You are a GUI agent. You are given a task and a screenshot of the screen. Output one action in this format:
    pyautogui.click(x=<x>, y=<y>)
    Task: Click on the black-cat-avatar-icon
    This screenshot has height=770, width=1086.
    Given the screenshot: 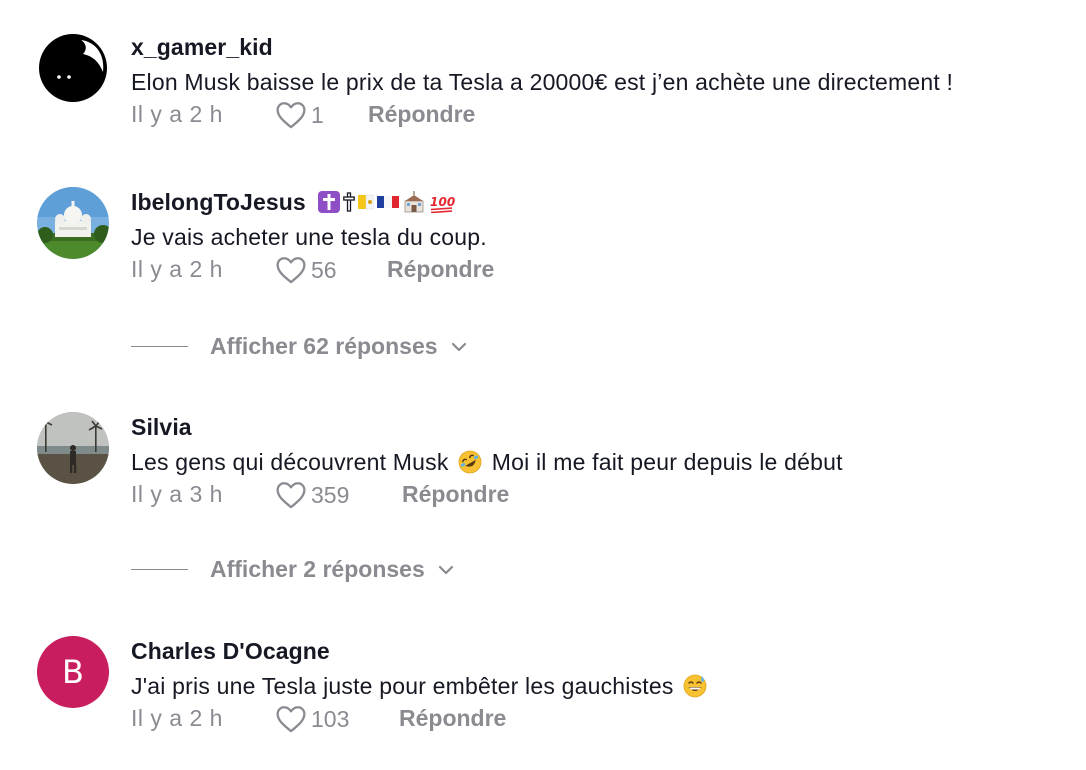 What is the action you would take?
    pyautogui.click(x=73, y=68)
    